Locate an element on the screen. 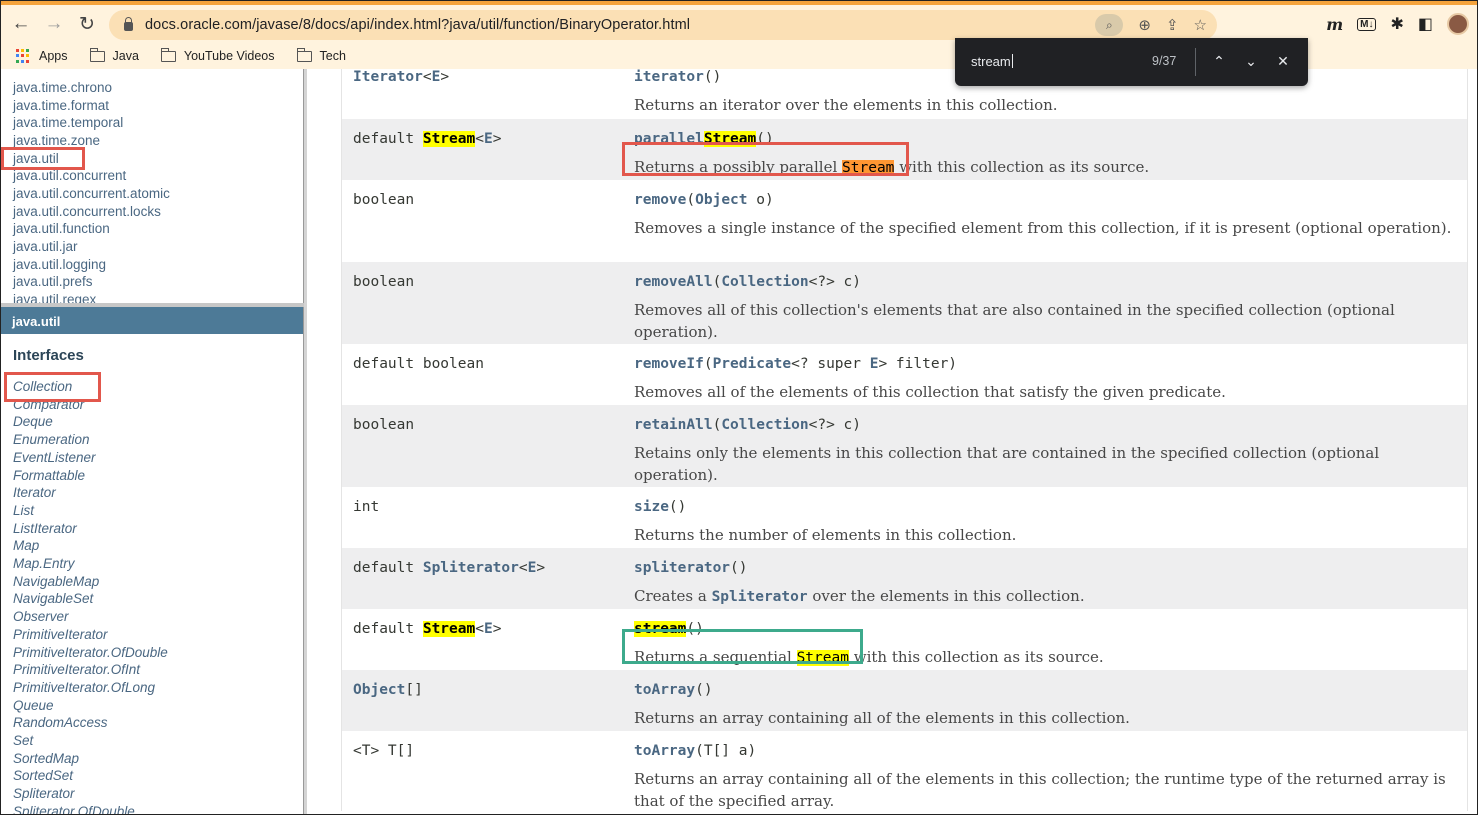  share-icon: ⇪ is located at coordinates (1172, 25).